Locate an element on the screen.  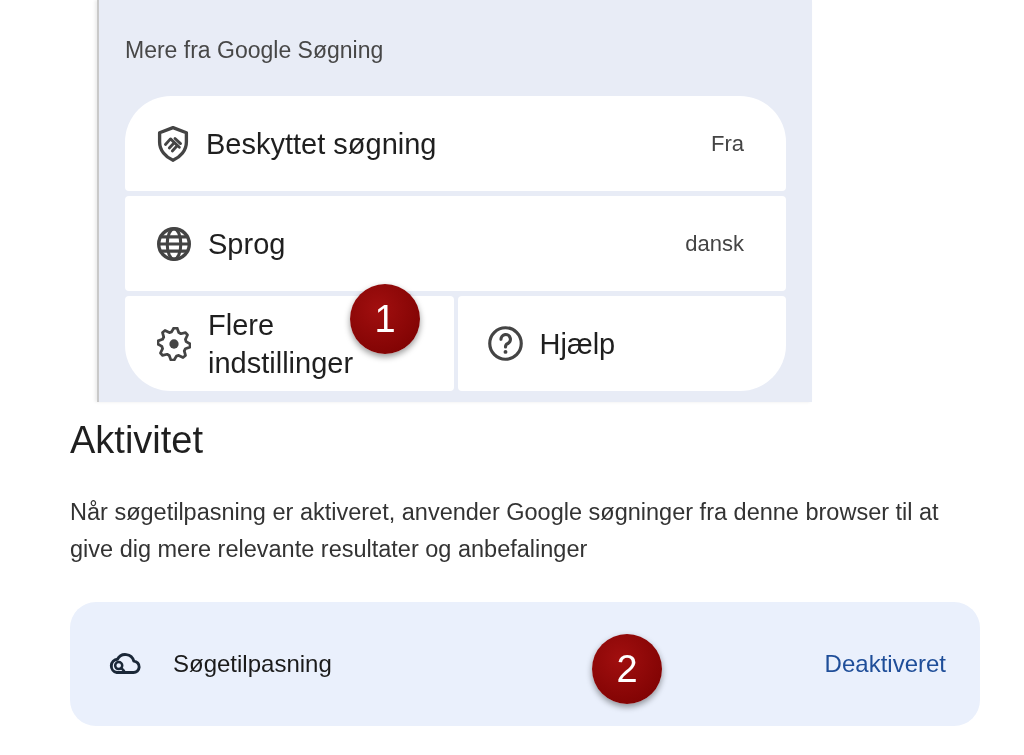
description-text: Når søgetilpasning er aktiveret, anvender Google søgninger fra denne browser til at give dig mere relevante resultater og anbefalinger is located at coordinates (505, 531).